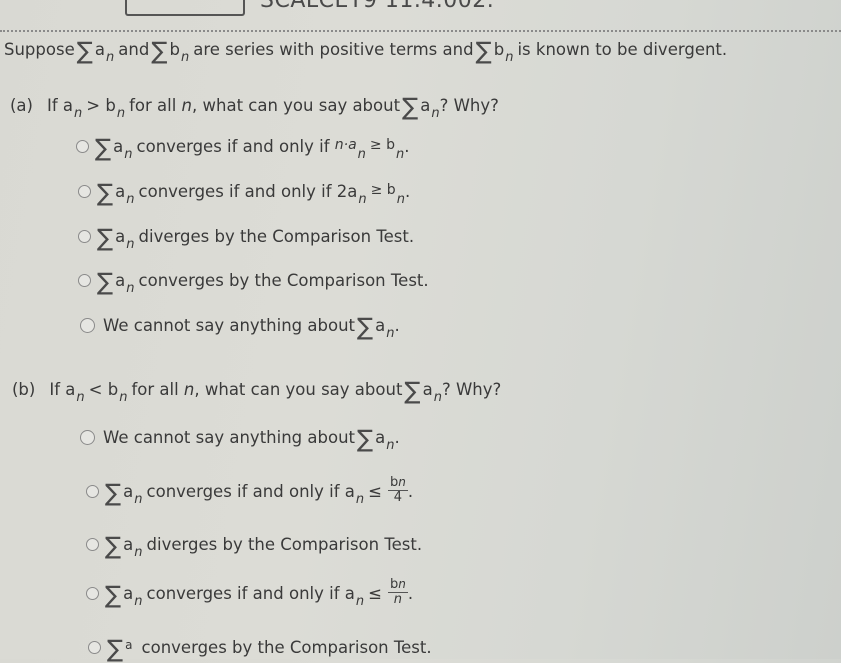 This screenshot has width=841, height=663. I want to click on part-a-option-3: ∑ an diverges by the Comparison Test., so click(246, 238).